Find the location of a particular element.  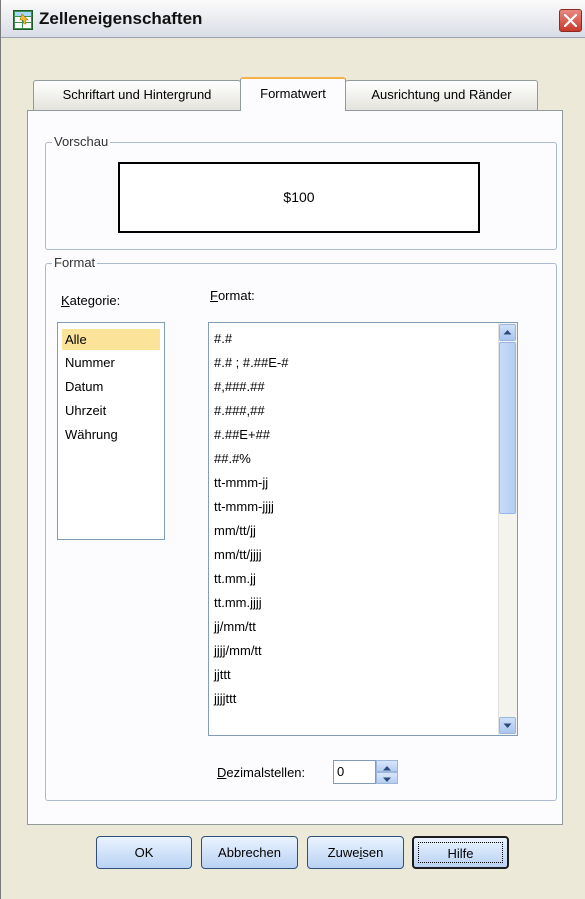

decimal-places-value: 0 is located at coordinates (341, 771).